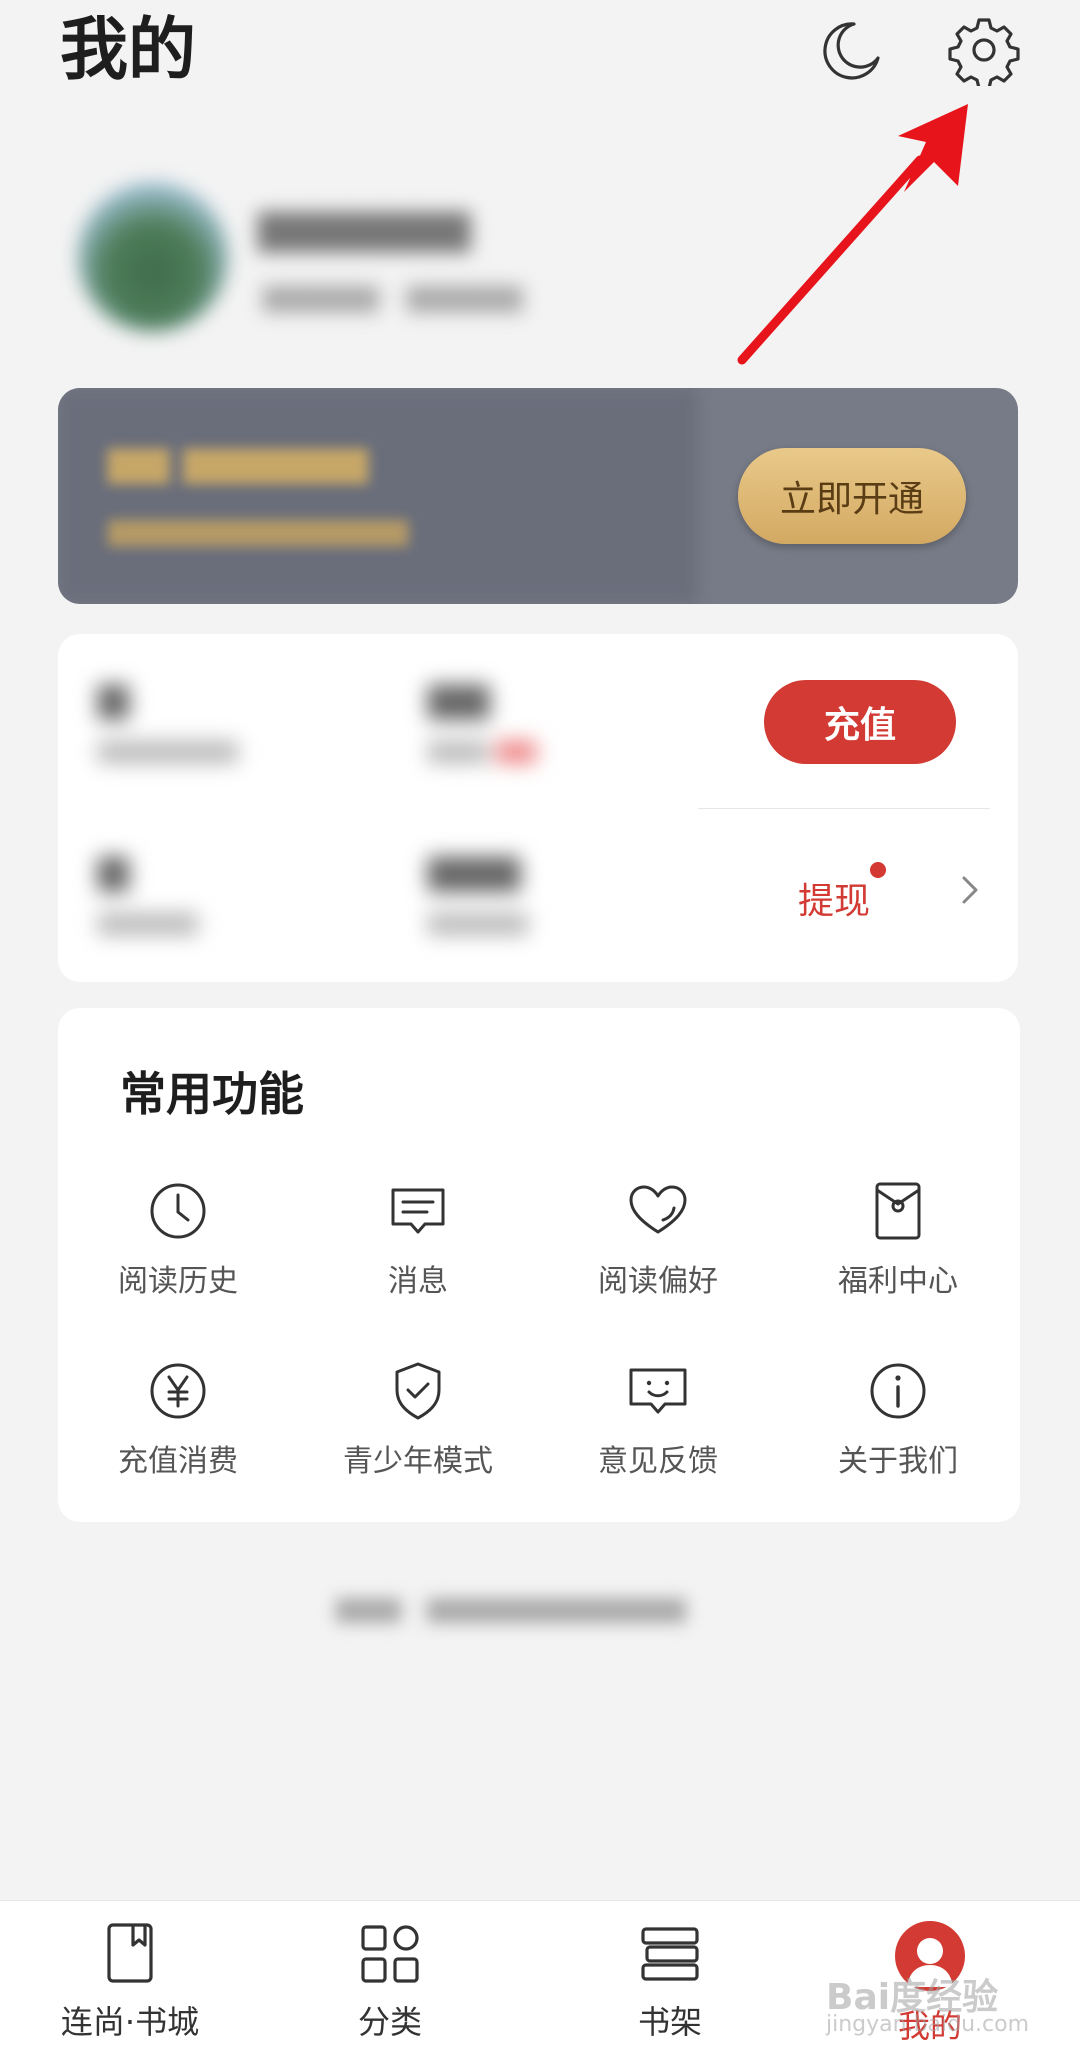  I want to click on shield-check-icon, so click(418, 1391).